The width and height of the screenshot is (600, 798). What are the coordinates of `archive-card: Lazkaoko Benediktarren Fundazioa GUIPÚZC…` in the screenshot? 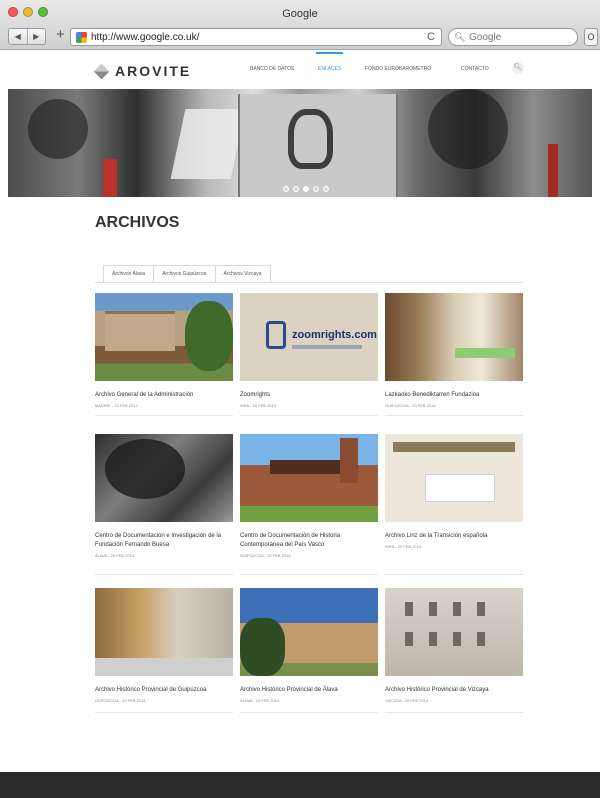 It's located at (454, 350).